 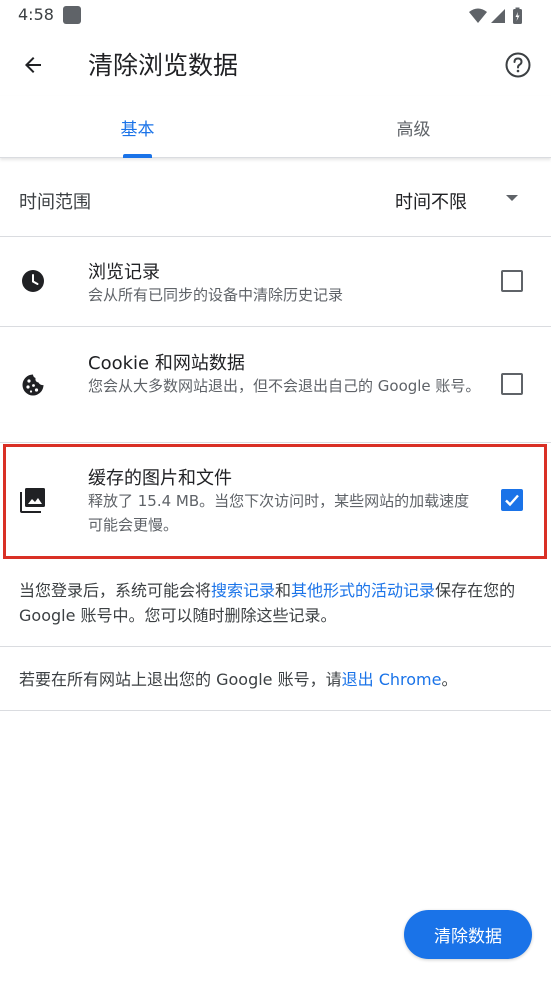 What do you see at coordinates (275, 197) in the screenshot?
I see `time-range-selector: 时间范围 时间不限` at bounding box center [275, 197].